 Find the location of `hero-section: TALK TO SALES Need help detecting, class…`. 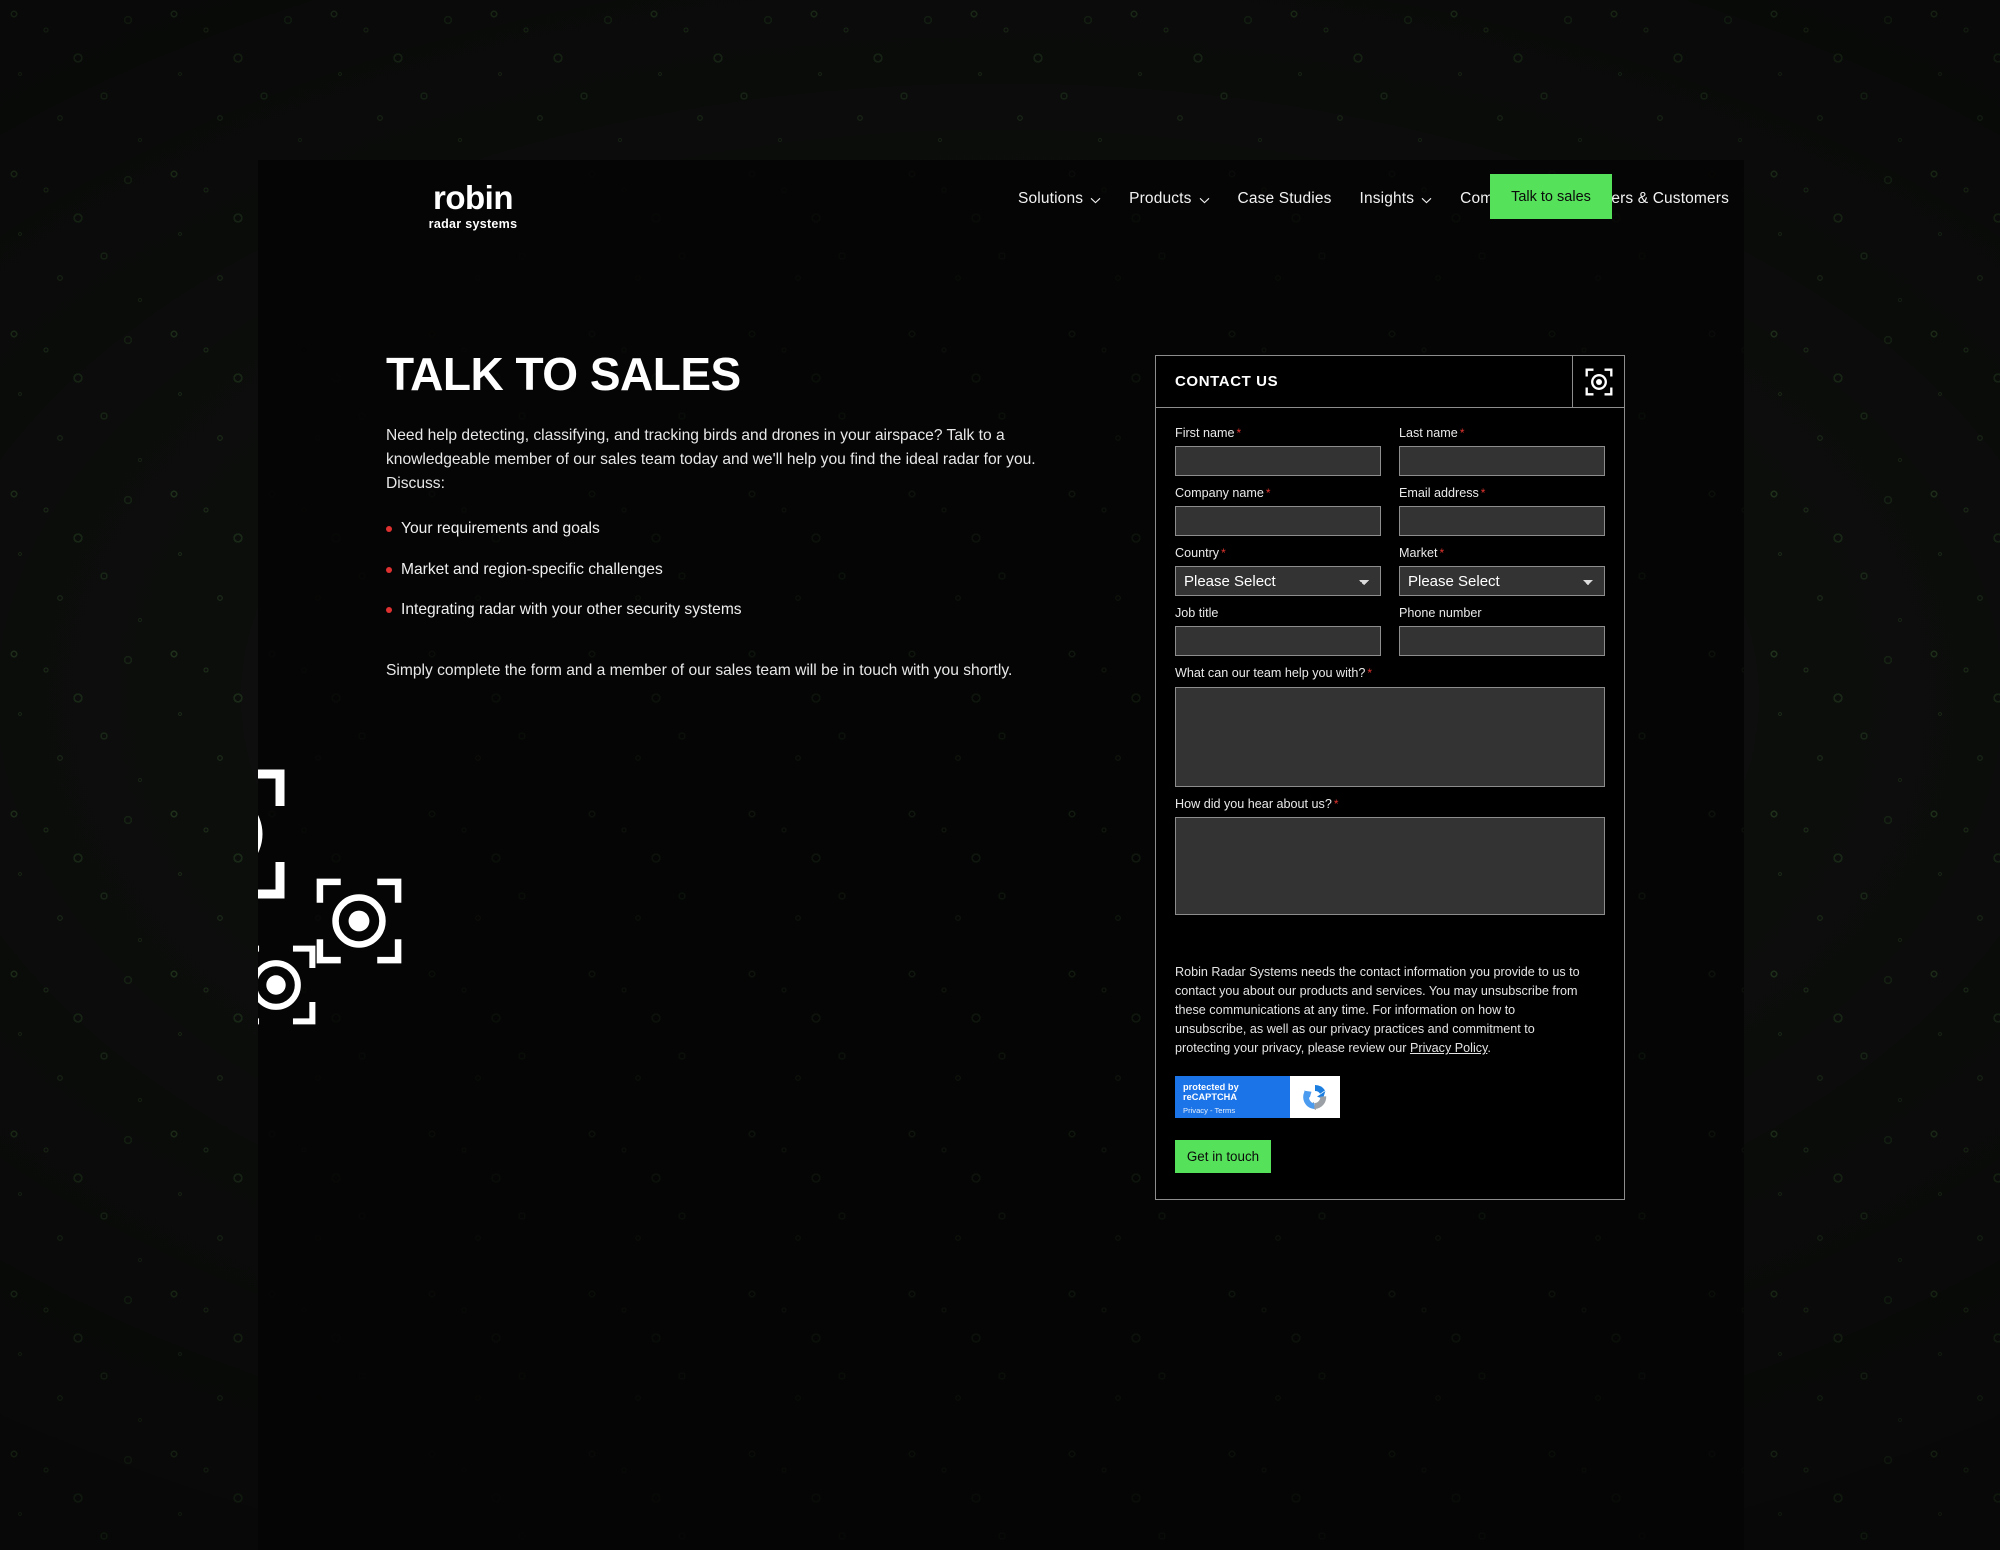

hero-section: TALK TO SALES Need help detecting, class… is located at coordinates (716, 516).